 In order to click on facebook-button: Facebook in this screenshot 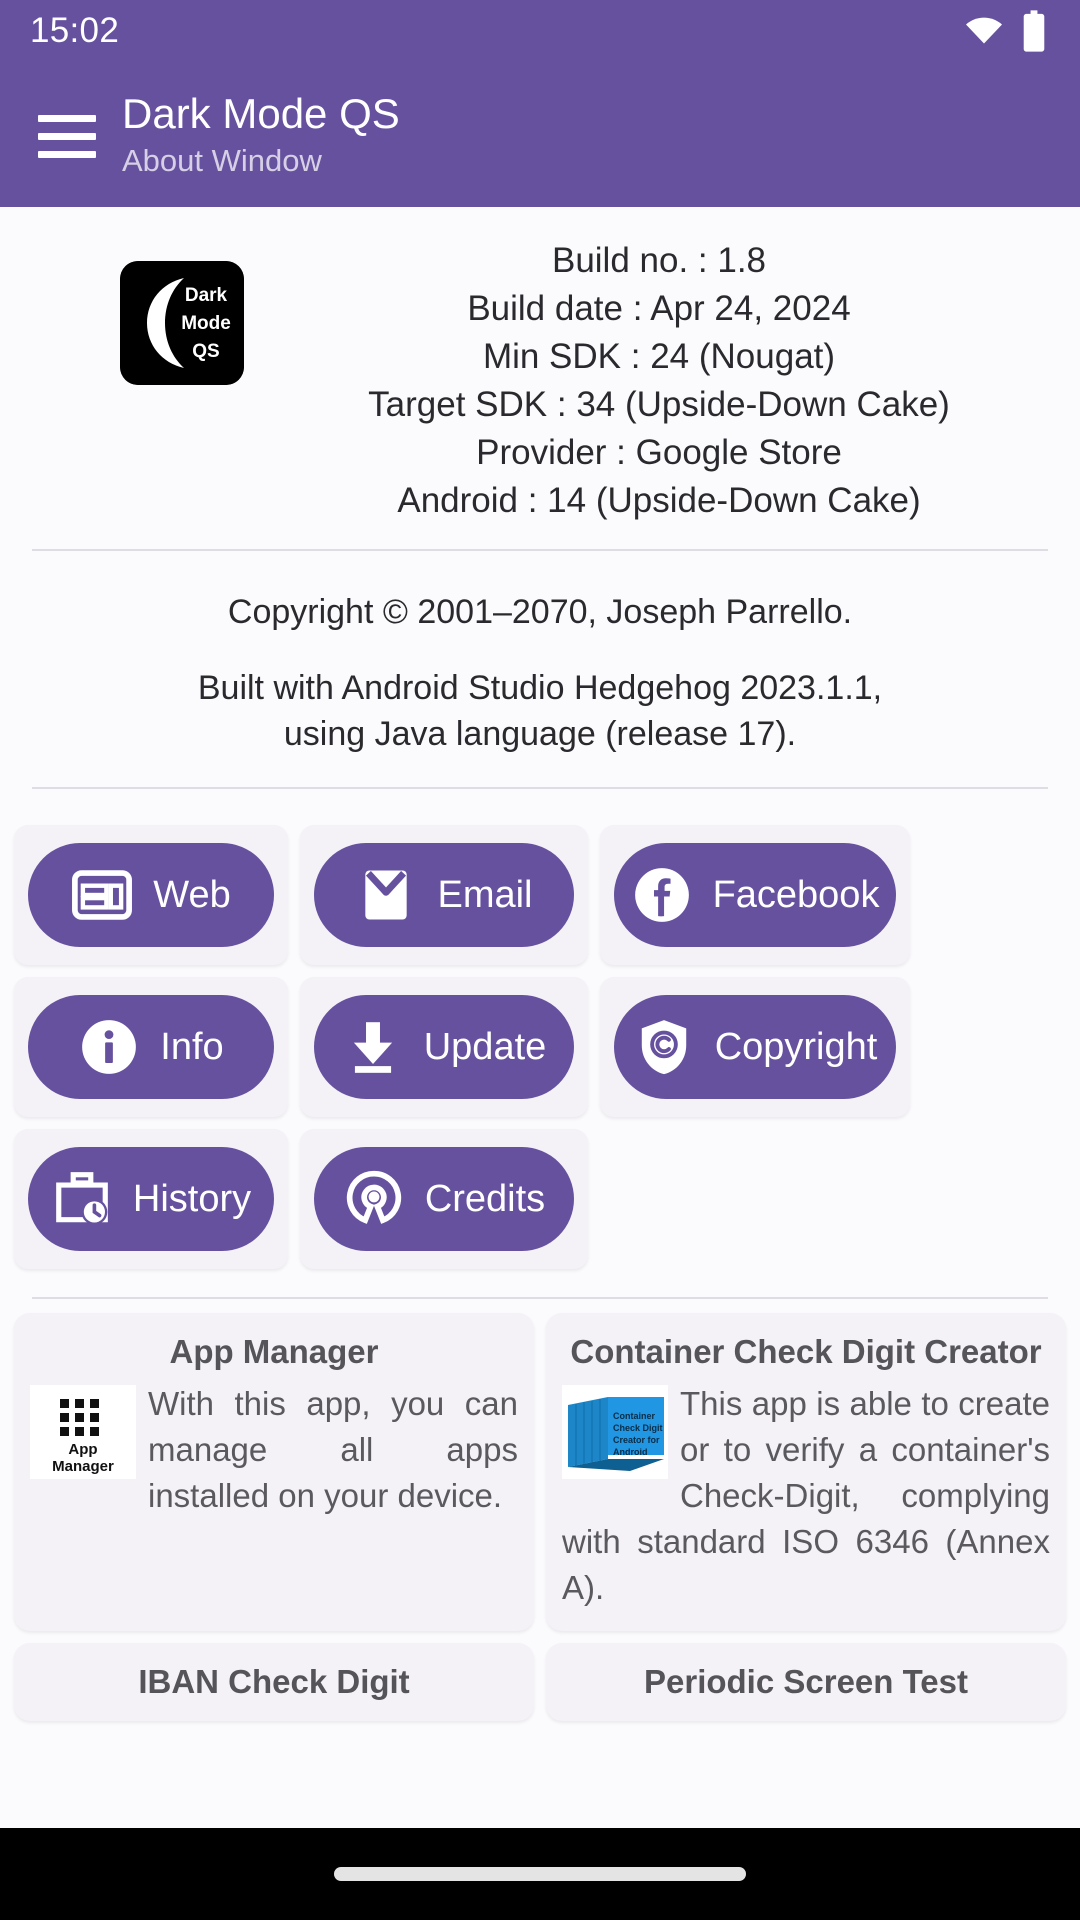, I will do `click(755, 895)`.